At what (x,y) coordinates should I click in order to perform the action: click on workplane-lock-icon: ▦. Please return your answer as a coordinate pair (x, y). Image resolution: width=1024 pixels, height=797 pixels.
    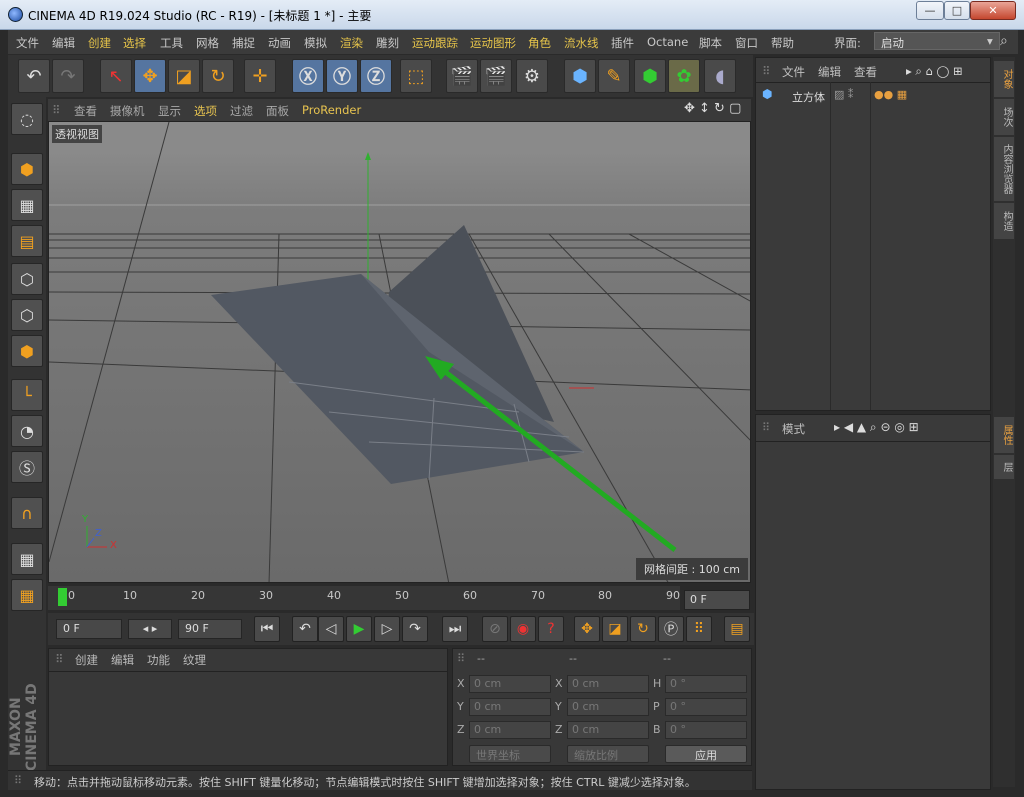
    Looking at the image, I should click on (27, 559).